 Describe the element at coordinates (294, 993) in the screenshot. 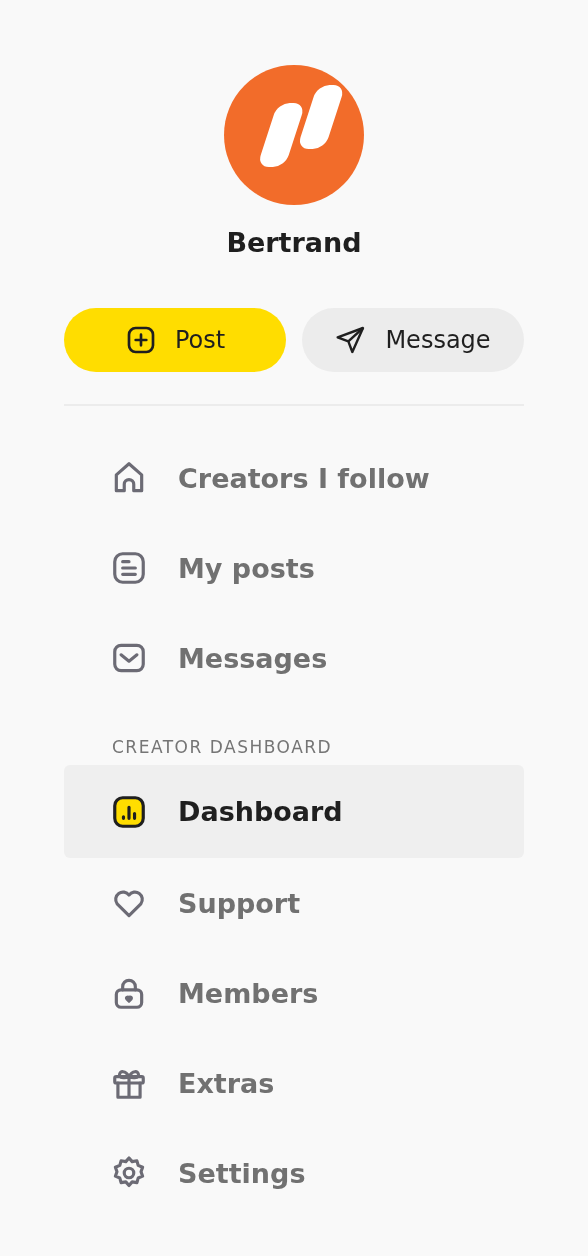

I see `nav-item: Members` at that location.